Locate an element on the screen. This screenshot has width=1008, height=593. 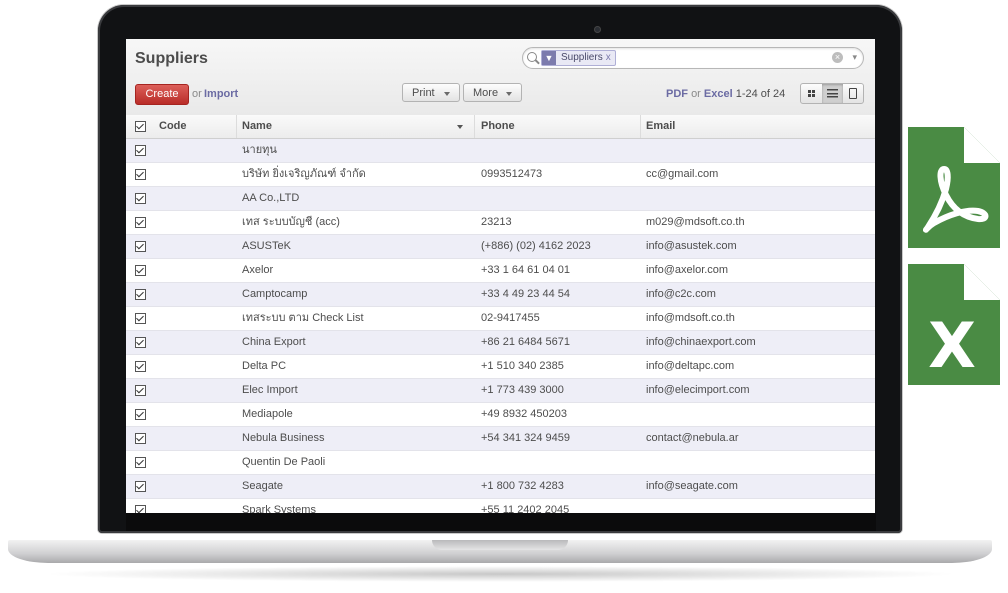
view-switcher is located at coordinates (832, 93).